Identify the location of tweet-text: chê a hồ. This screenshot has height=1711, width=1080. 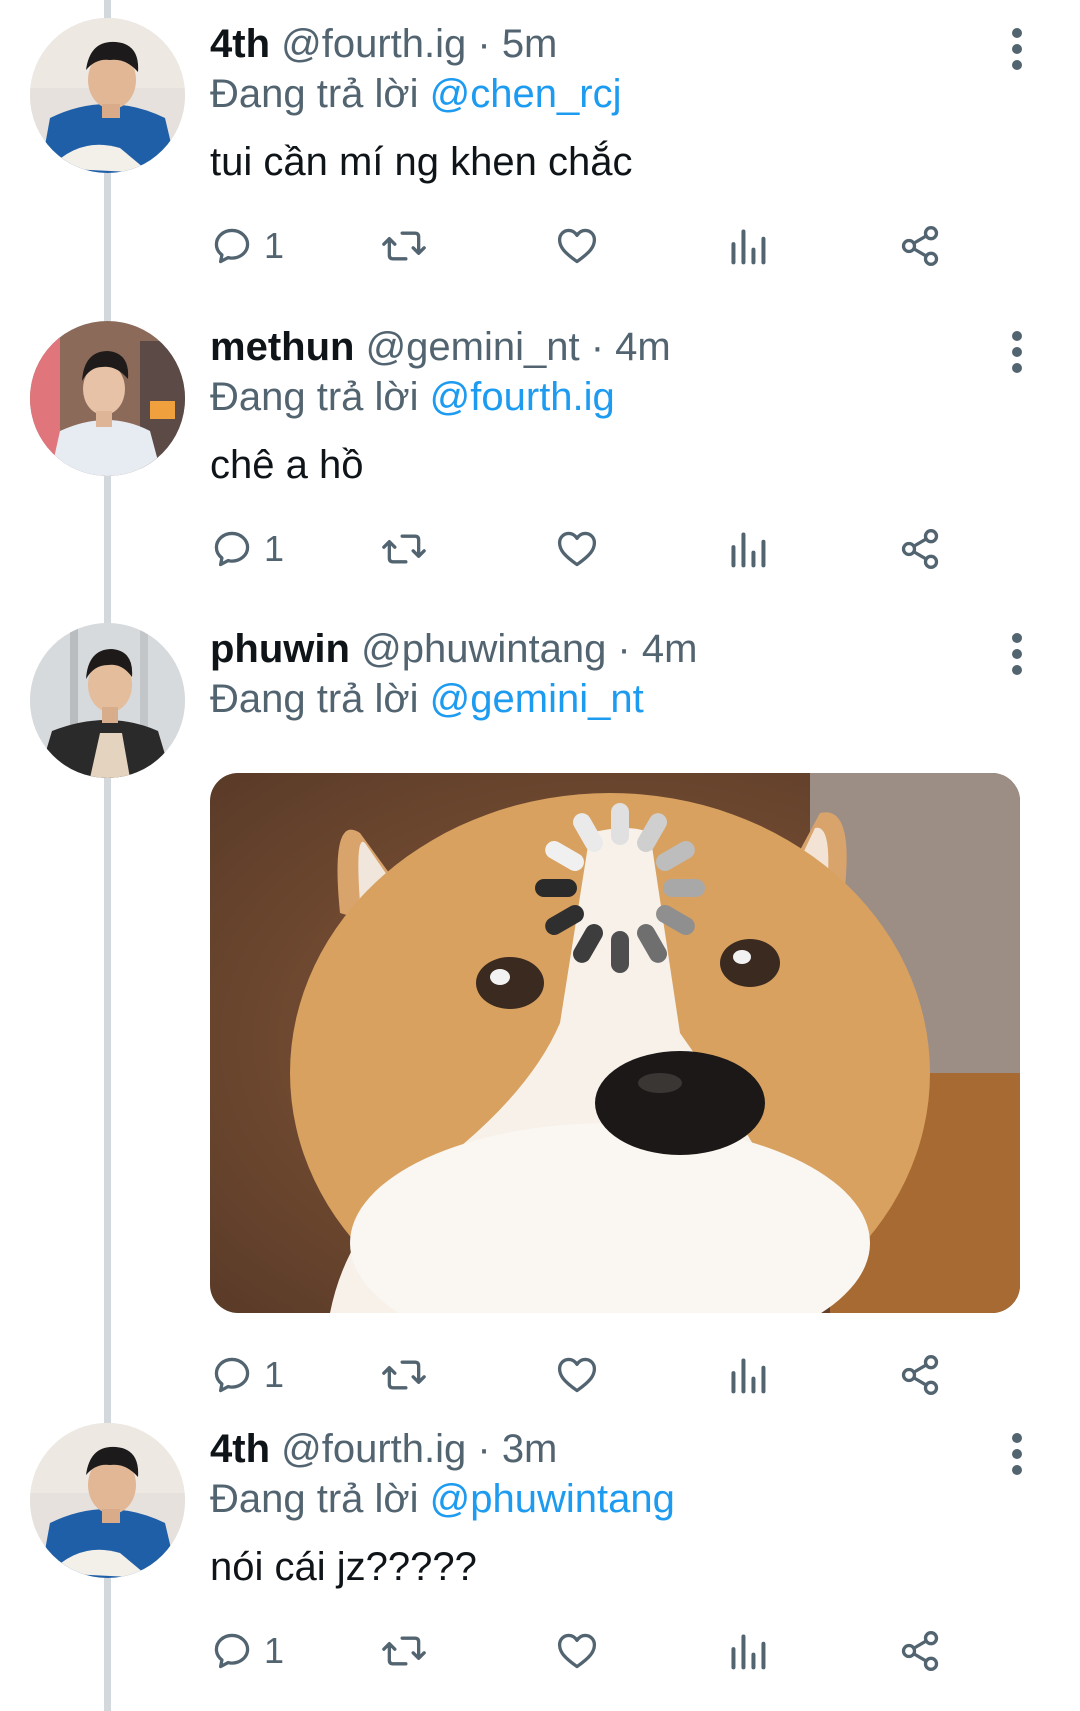
(287, 465).